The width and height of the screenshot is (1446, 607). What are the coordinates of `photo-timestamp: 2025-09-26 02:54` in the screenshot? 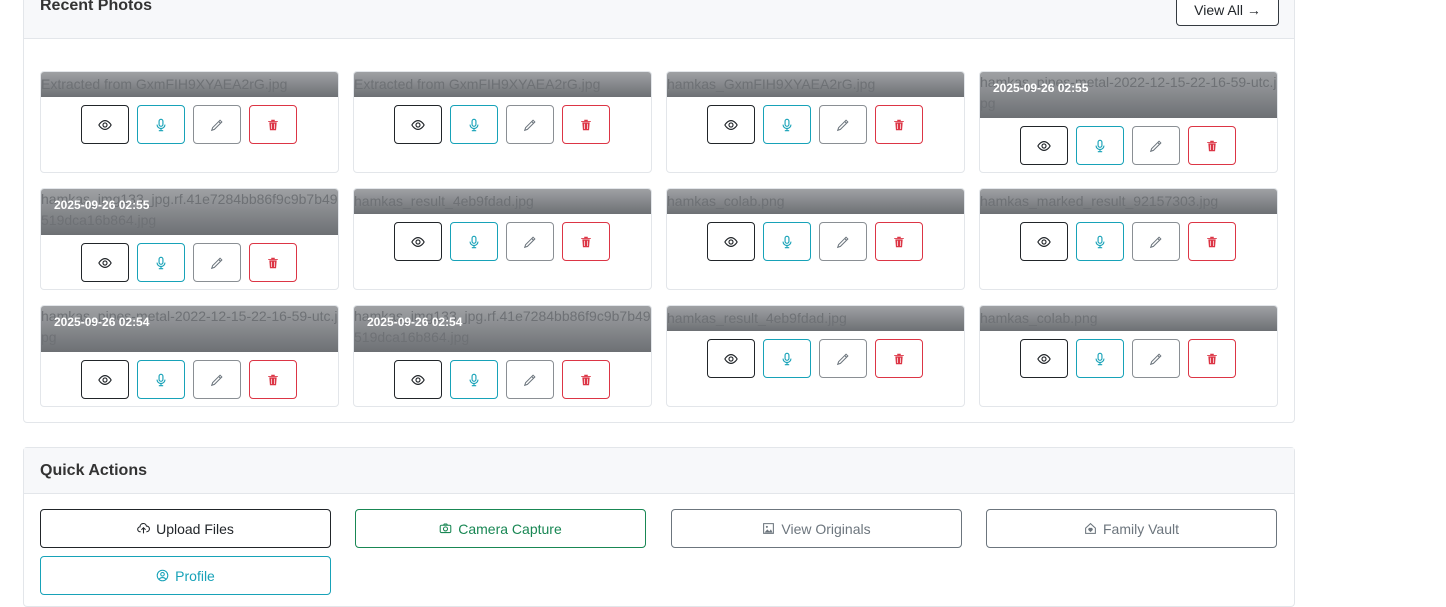 It's located at (415, 322).